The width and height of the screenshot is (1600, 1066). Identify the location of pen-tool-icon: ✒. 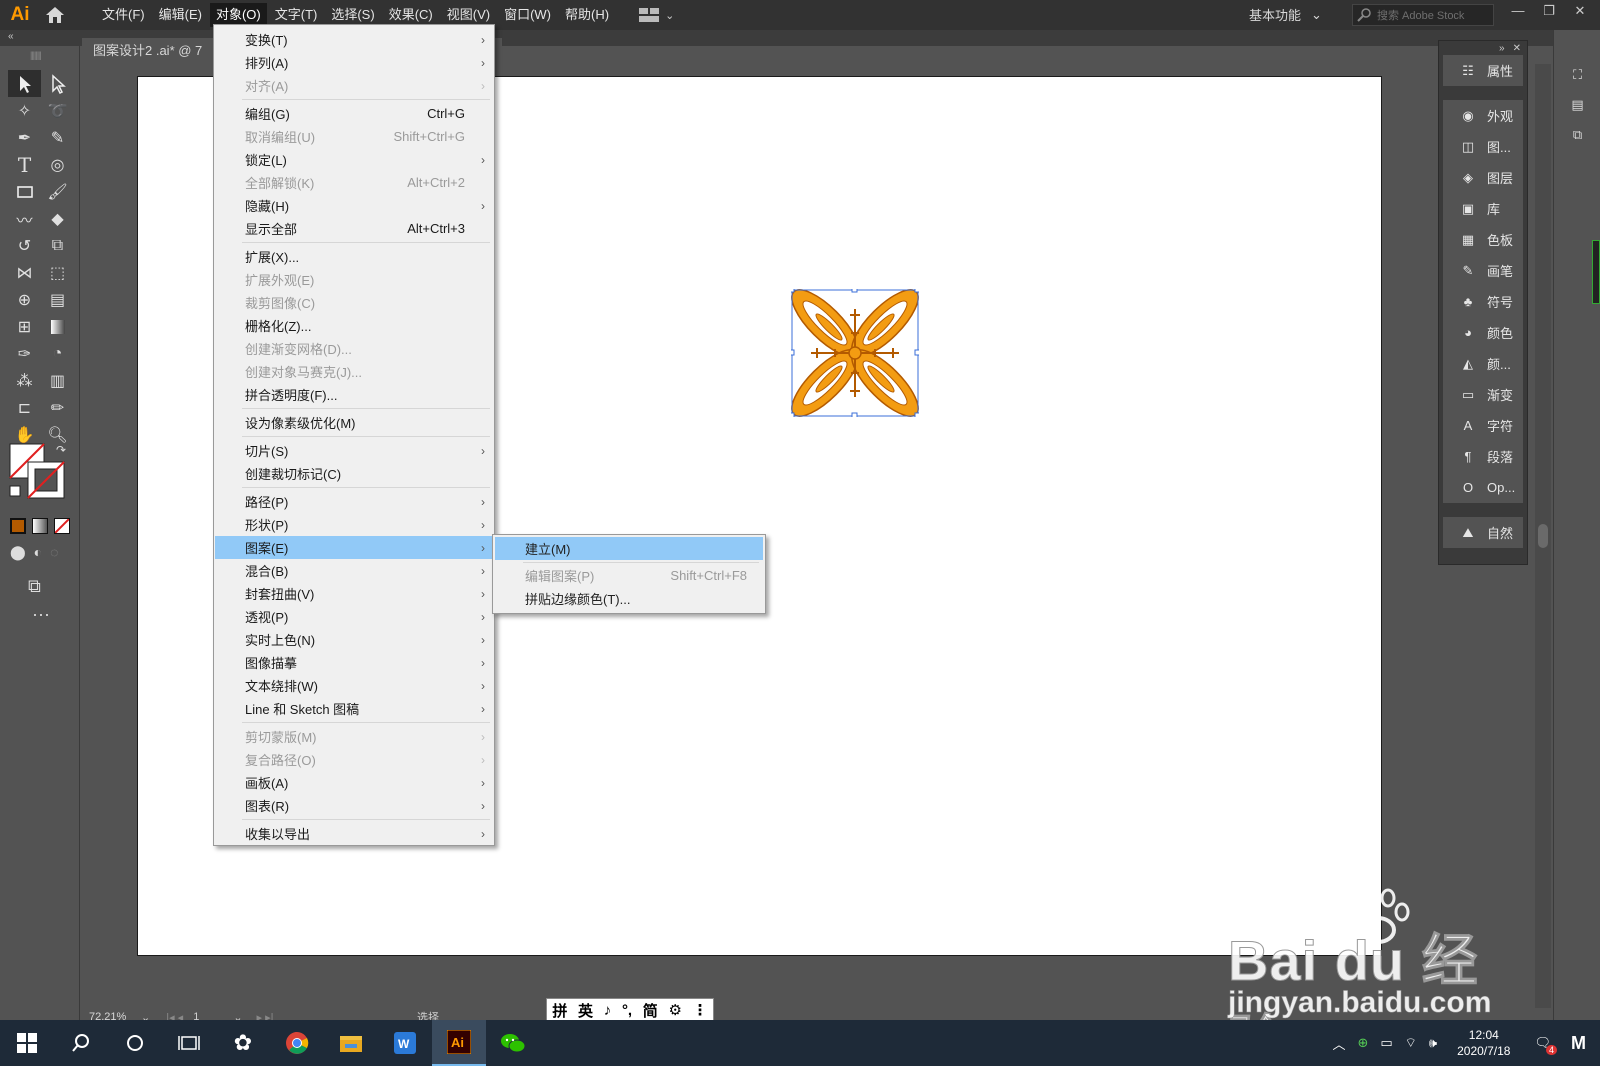
(24, 137).